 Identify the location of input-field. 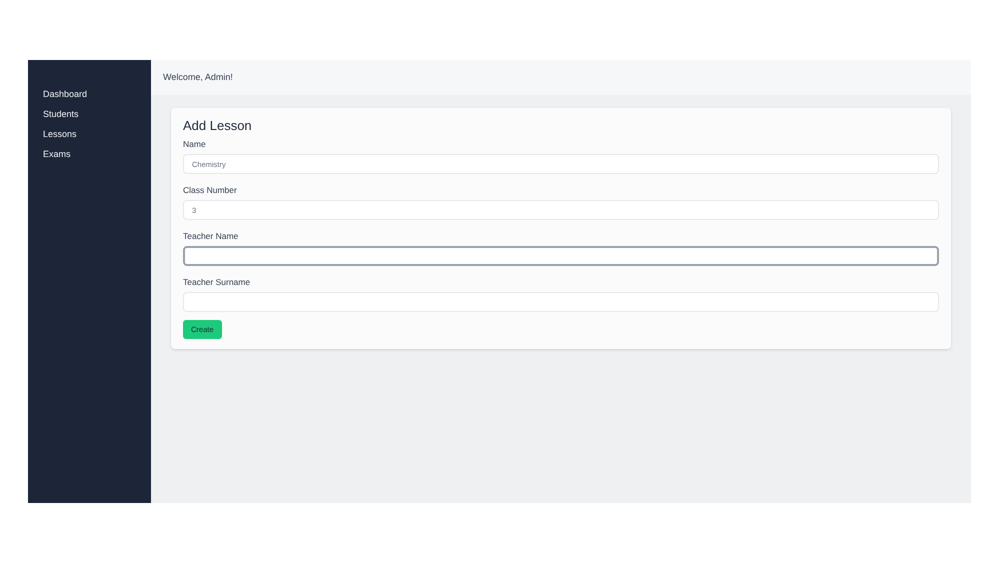
(561, 256).